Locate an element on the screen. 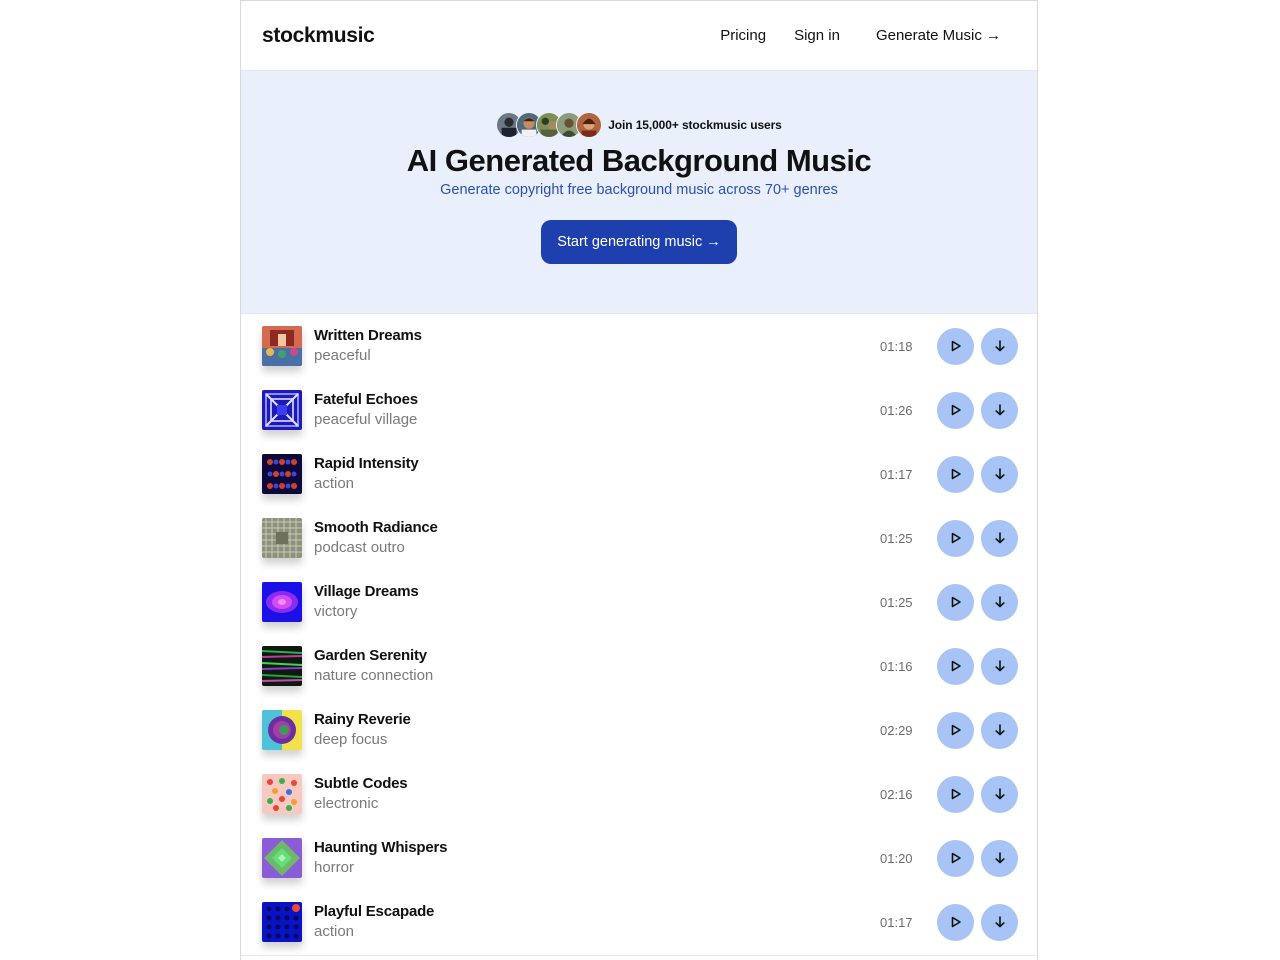  list-bottom-divider is located at coordinates (639, 955).